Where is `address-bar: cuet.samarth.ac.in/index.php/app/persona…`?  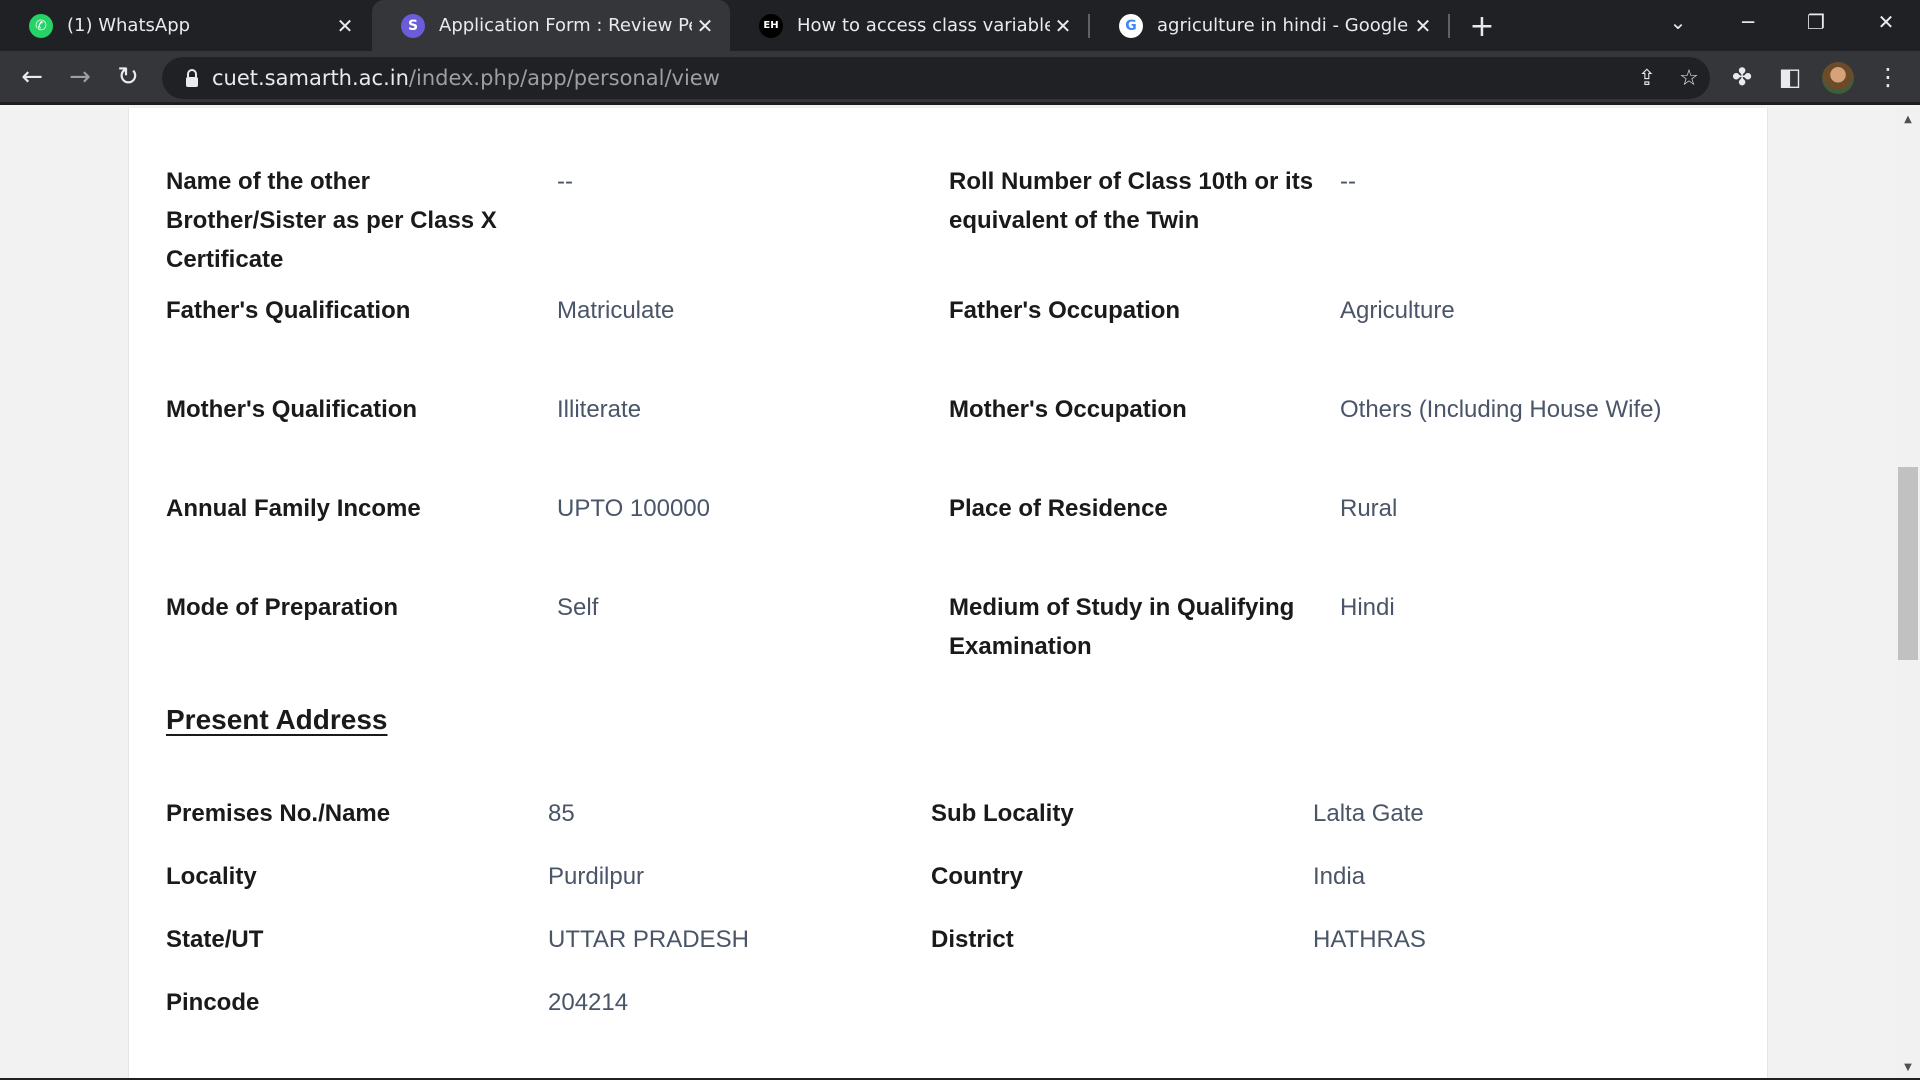
address-bar: cuet.samarth.ac.in/index.php/app/persona… is located at coordinates (936, 78).